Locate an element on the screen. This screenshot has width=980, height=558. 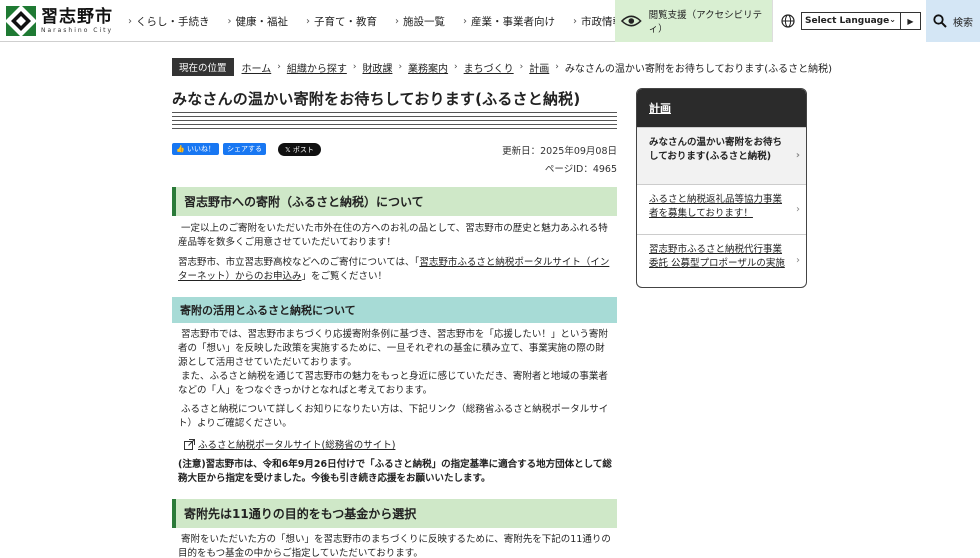
facebook-share-button: シェアする is located at coordinates (244, 149).